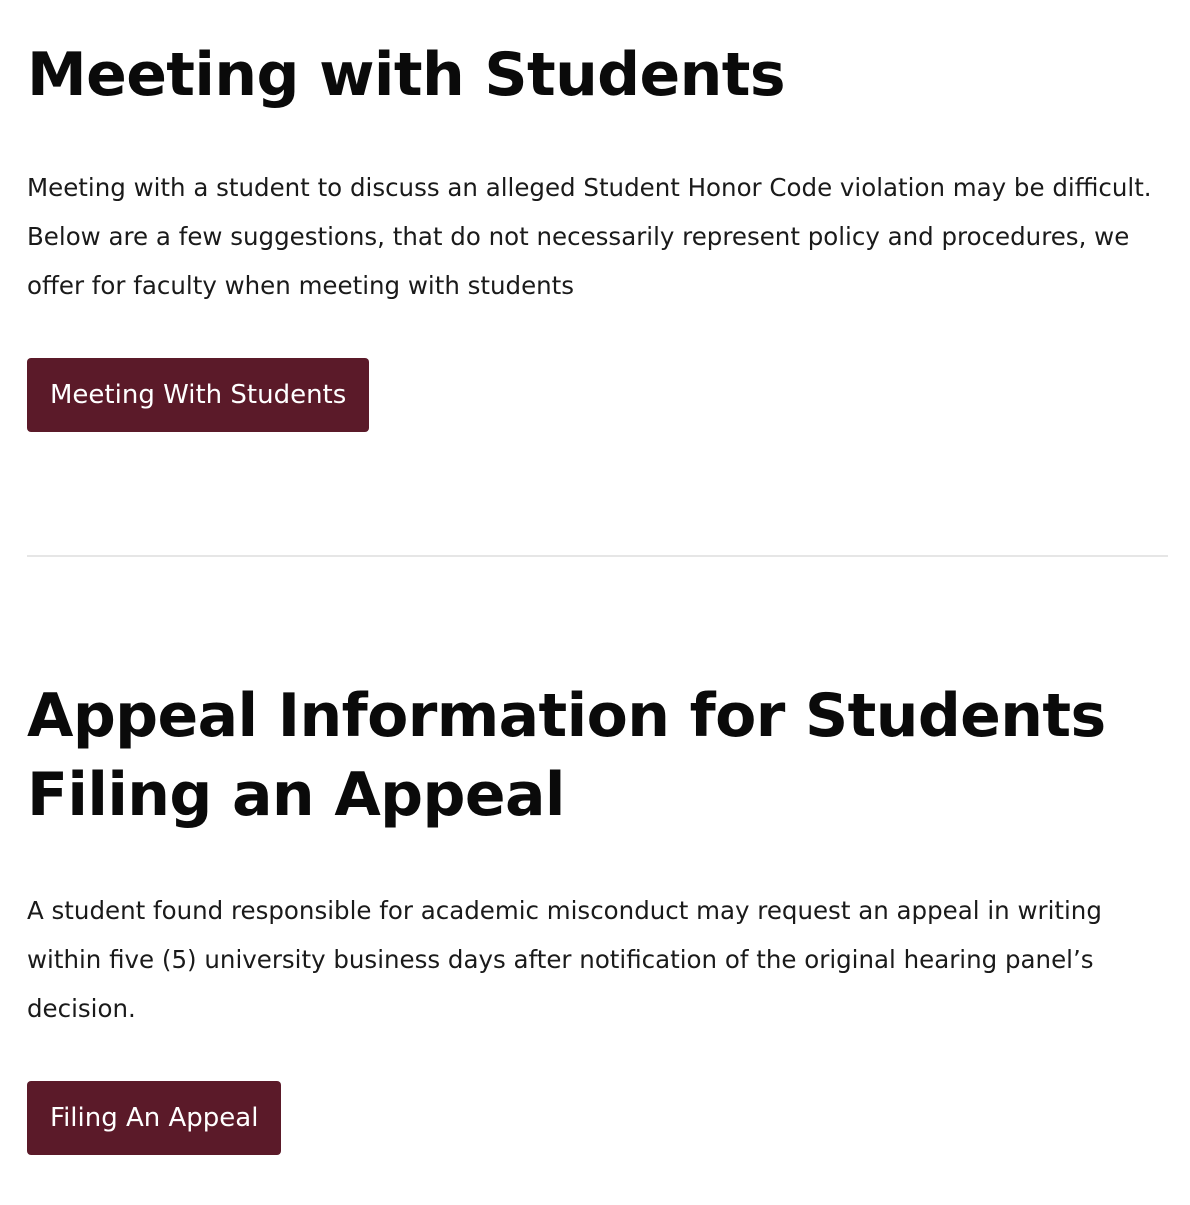 This screenshot has height=1205, width=1190. What do you see at coordinates (406, 75) in the screenshot?
I see `meeting-section-heading: Meeting with Students` at bounding box center [406, 75].